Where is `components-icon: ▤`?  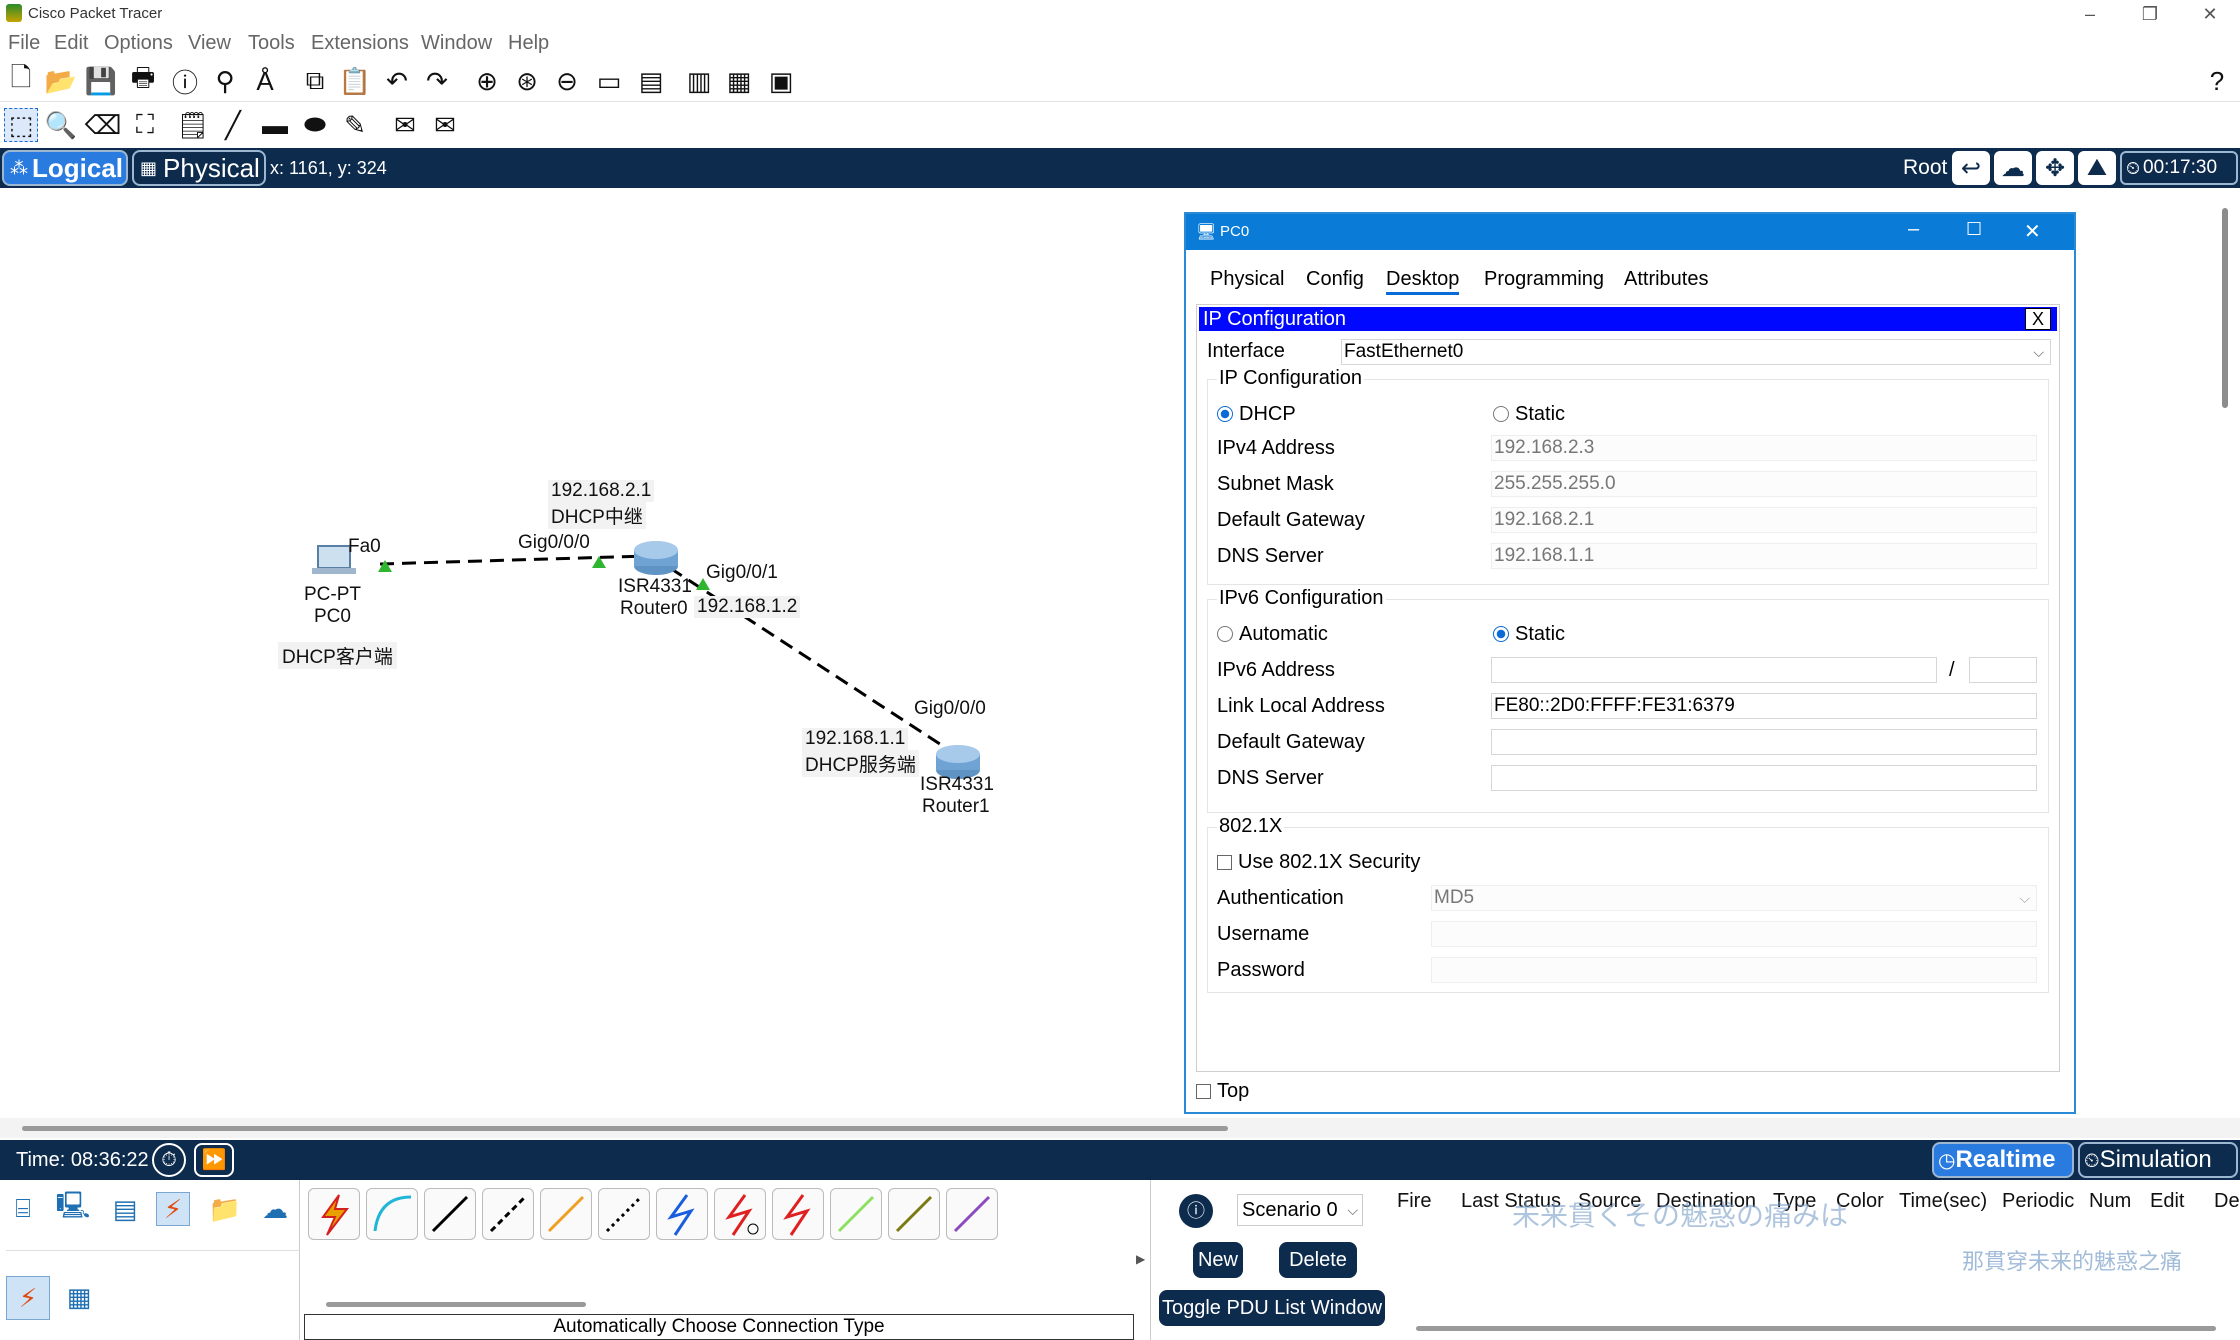
components-icon: ▤ is located at coordinates (125, 1209).